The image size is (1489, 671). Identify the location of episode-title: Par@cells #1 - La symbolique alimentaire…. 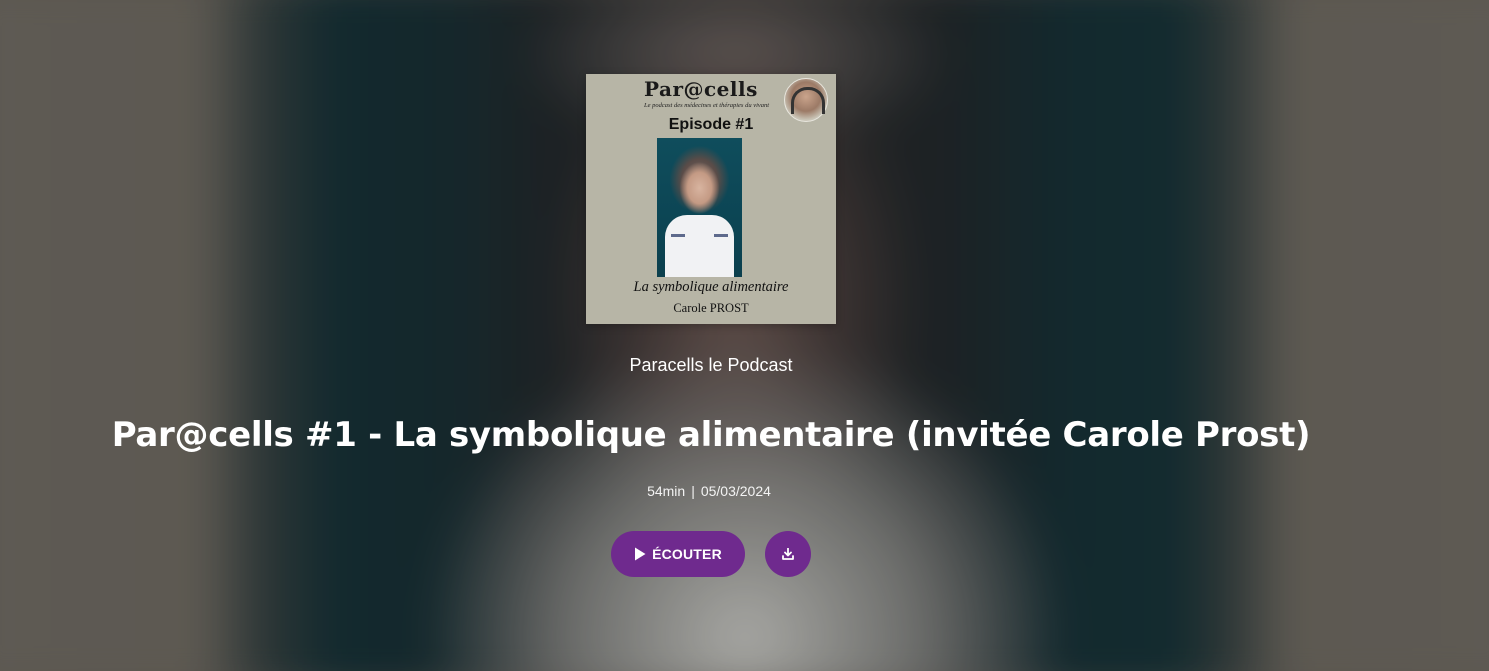
(711, 435).